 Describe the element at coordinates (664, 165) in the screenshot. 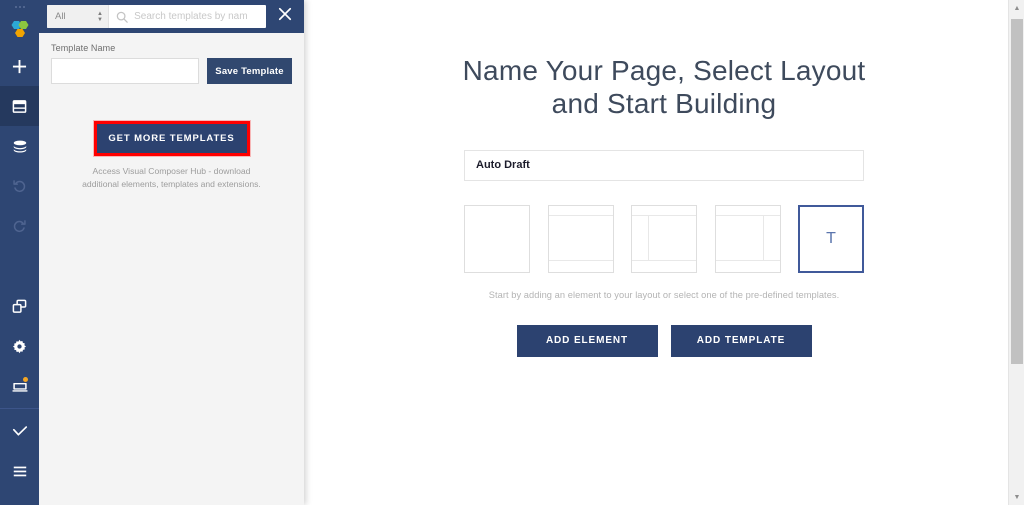

I see `page-name-input` at that location.